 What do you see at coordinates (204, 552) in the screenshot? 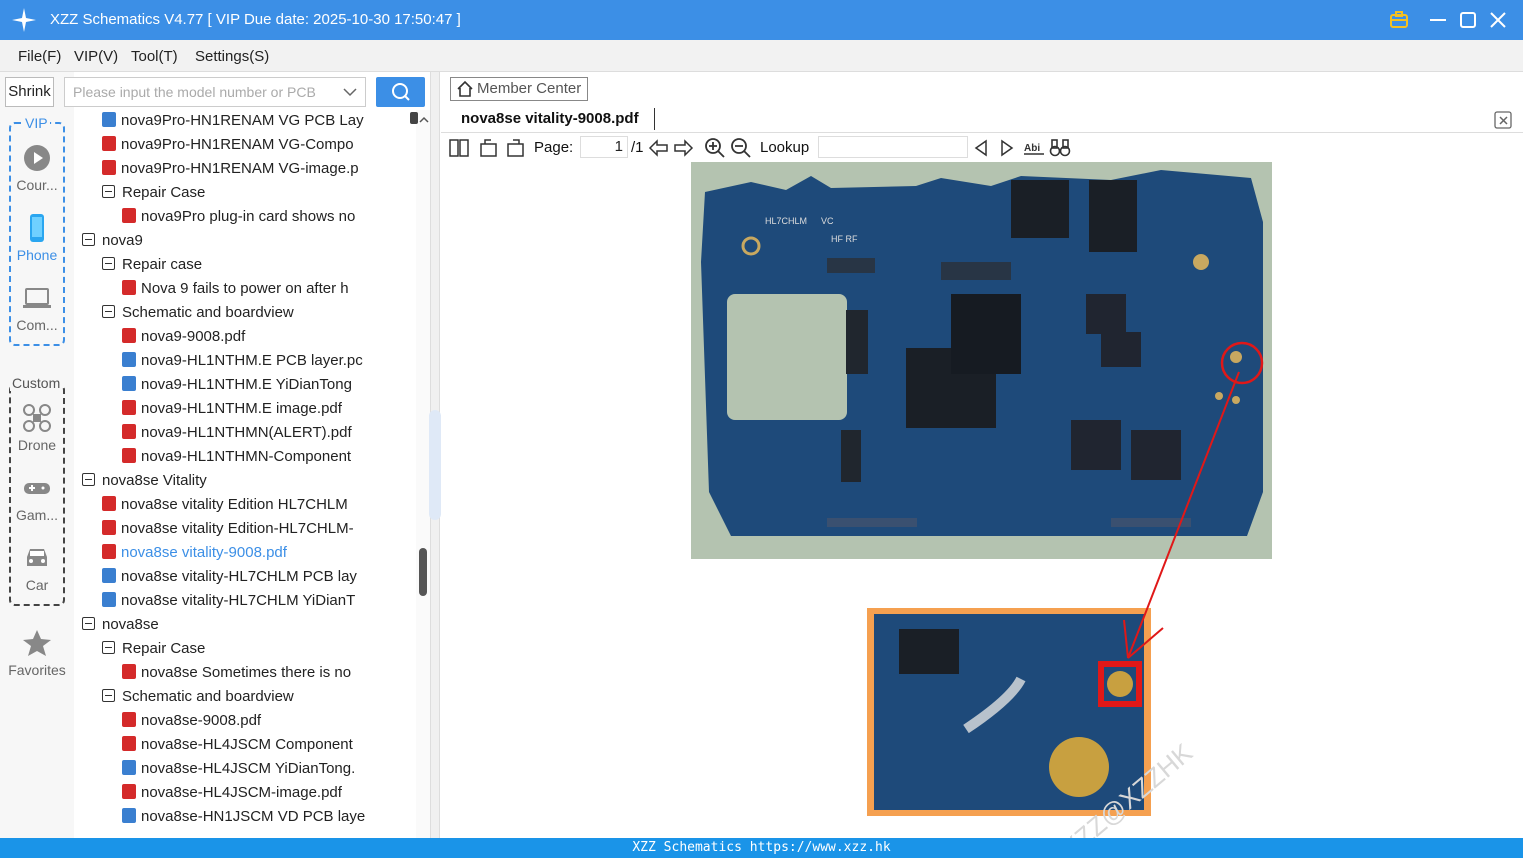
I see `tree-item-label: nova8se vitality-9008.pdf` at bounding box center [204, 552].